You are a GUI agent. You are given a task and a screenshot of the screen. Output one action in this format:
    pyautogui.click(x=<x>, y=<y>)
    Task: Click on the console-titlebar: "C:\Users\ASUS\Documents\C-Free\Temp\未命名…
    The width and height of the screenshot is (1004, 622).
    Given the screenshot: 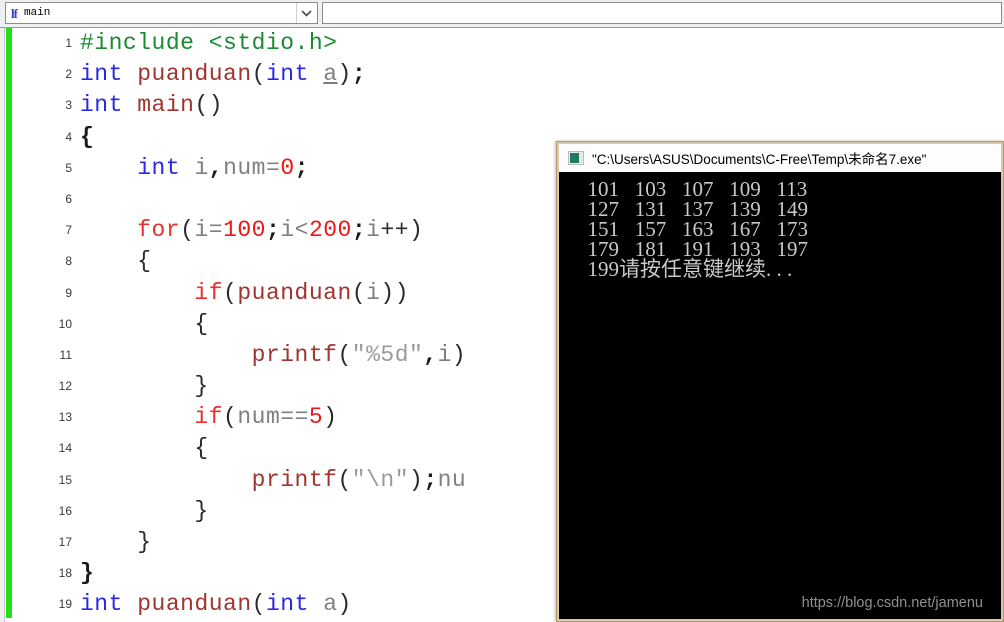 What is the action you would take?
    pyautogui.click(x=780, y=158)
    